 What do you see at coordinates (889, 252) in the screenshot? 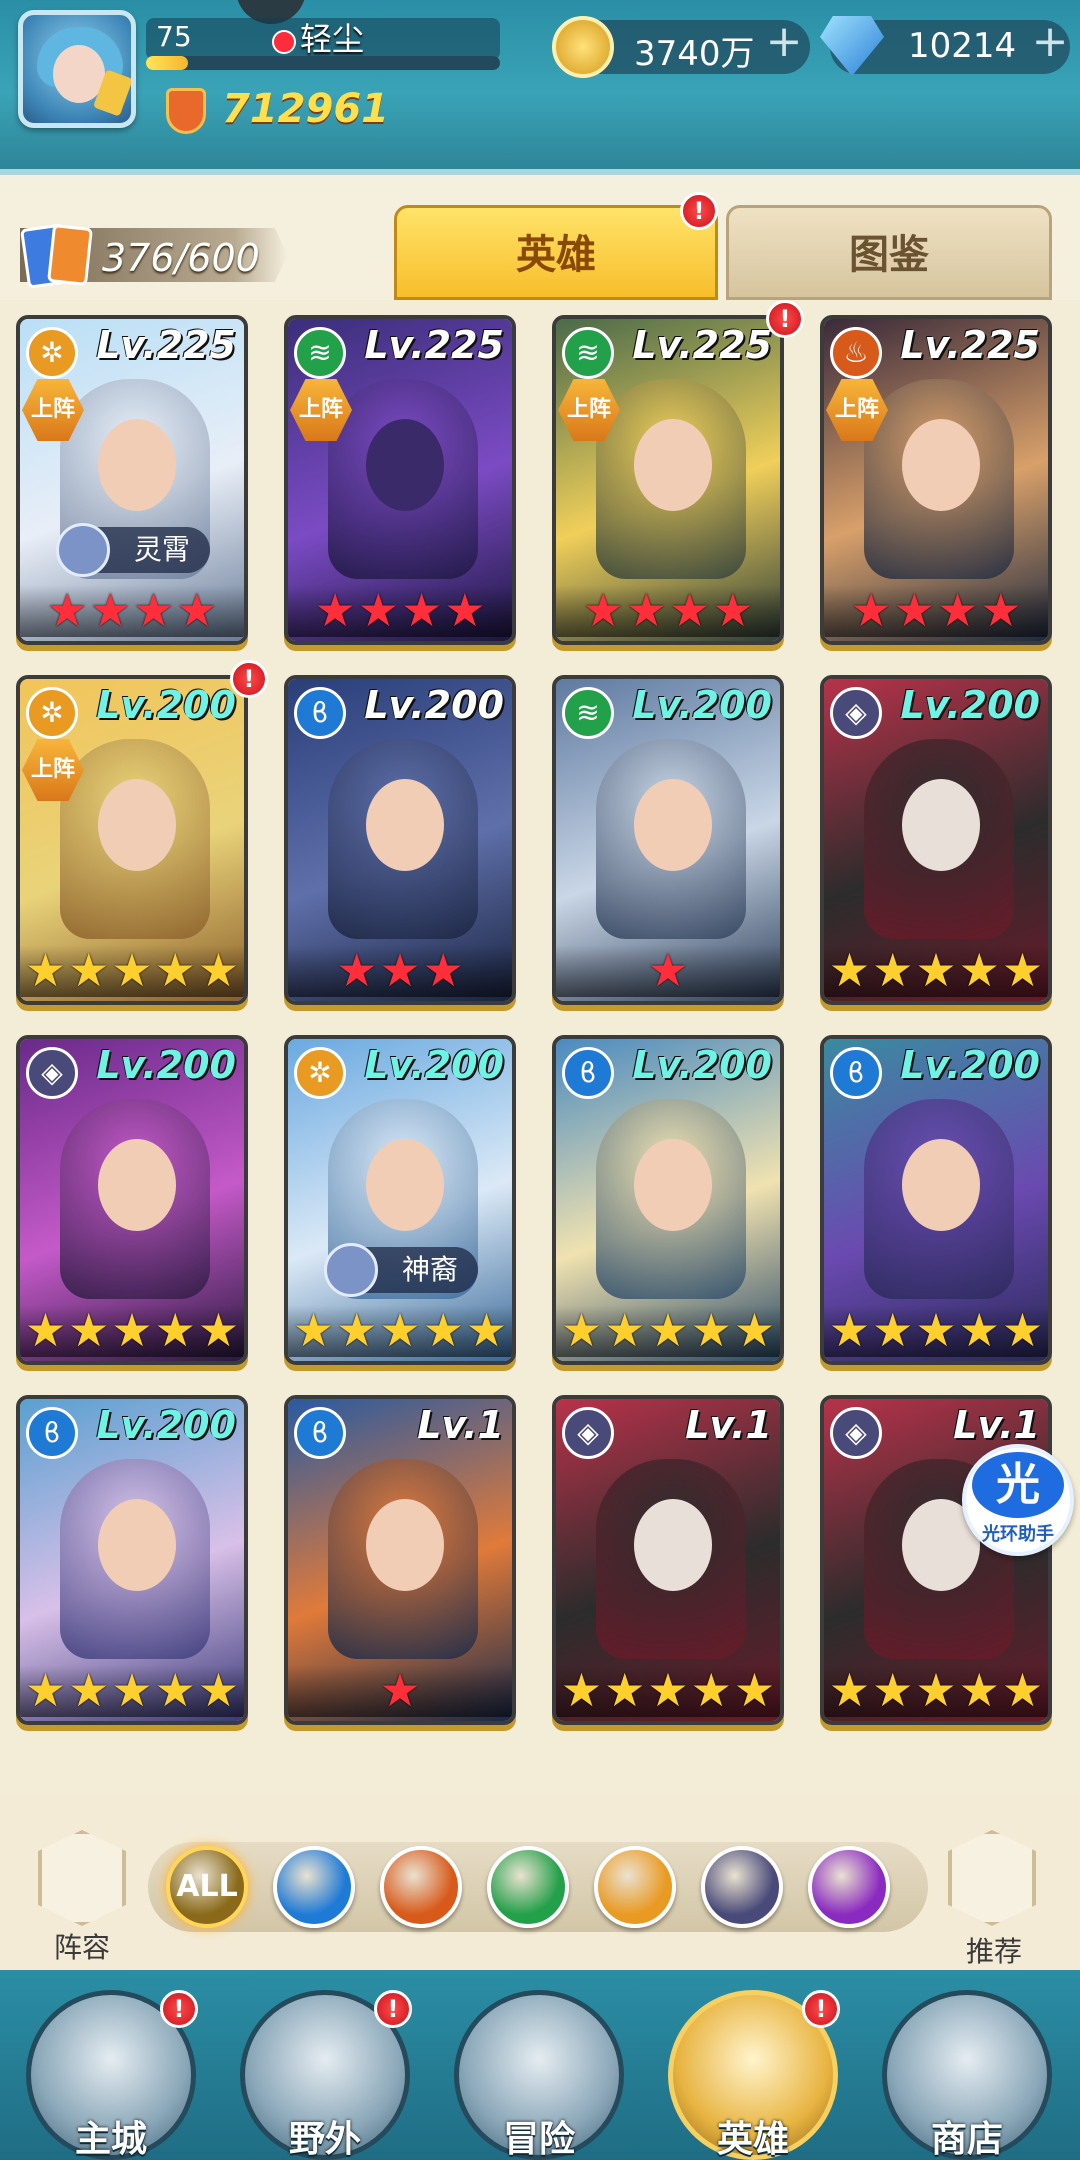
I see `tab-codex: 图鉴` at bounding box center [889, 252].